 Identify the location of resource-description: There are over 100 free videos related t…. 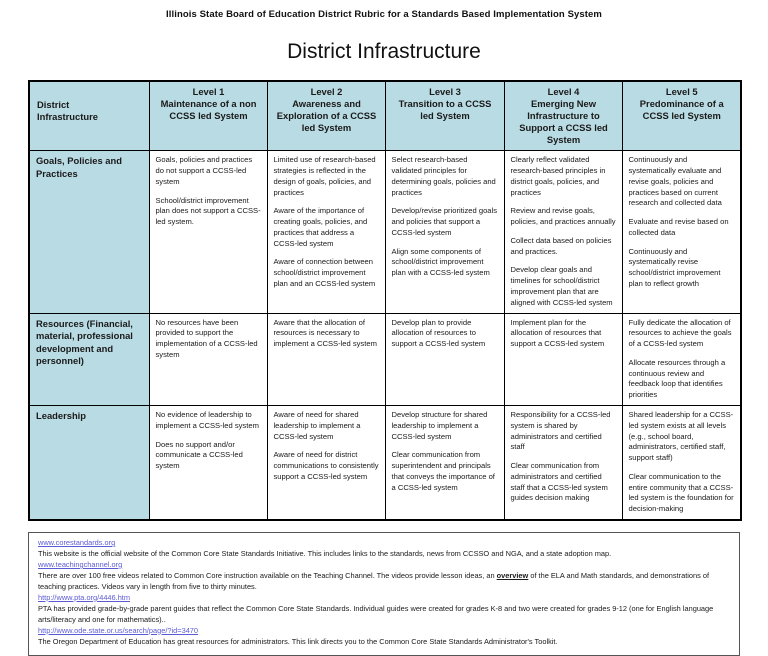
(384, 582).